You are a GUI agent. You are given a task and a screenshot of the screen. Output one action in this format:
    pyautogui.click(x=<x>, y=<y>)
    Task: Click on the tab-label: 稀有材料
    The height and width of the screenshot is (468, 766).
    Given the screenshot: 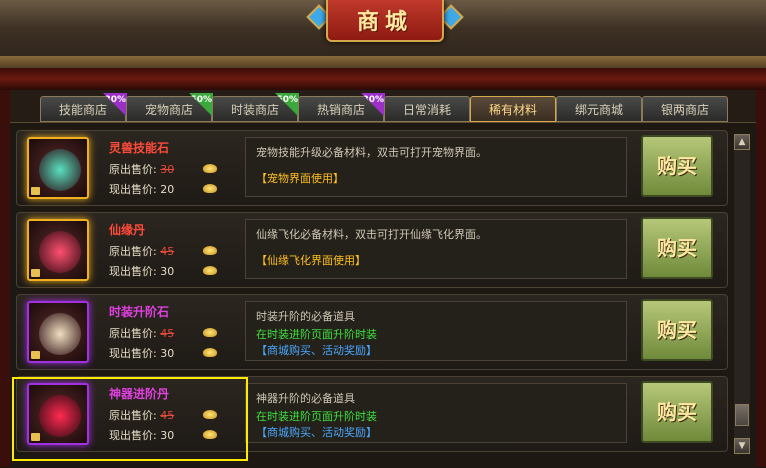 What is the action you would take?
    pyautogui.click(x=512, y=110)
    